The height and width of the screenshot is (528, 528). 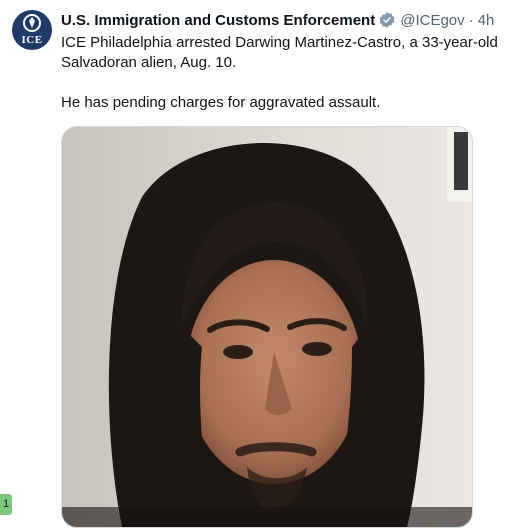 I want to click on author-display-name: U.S. Immigration and Customs Enforcement, so click(x=218, y=20).